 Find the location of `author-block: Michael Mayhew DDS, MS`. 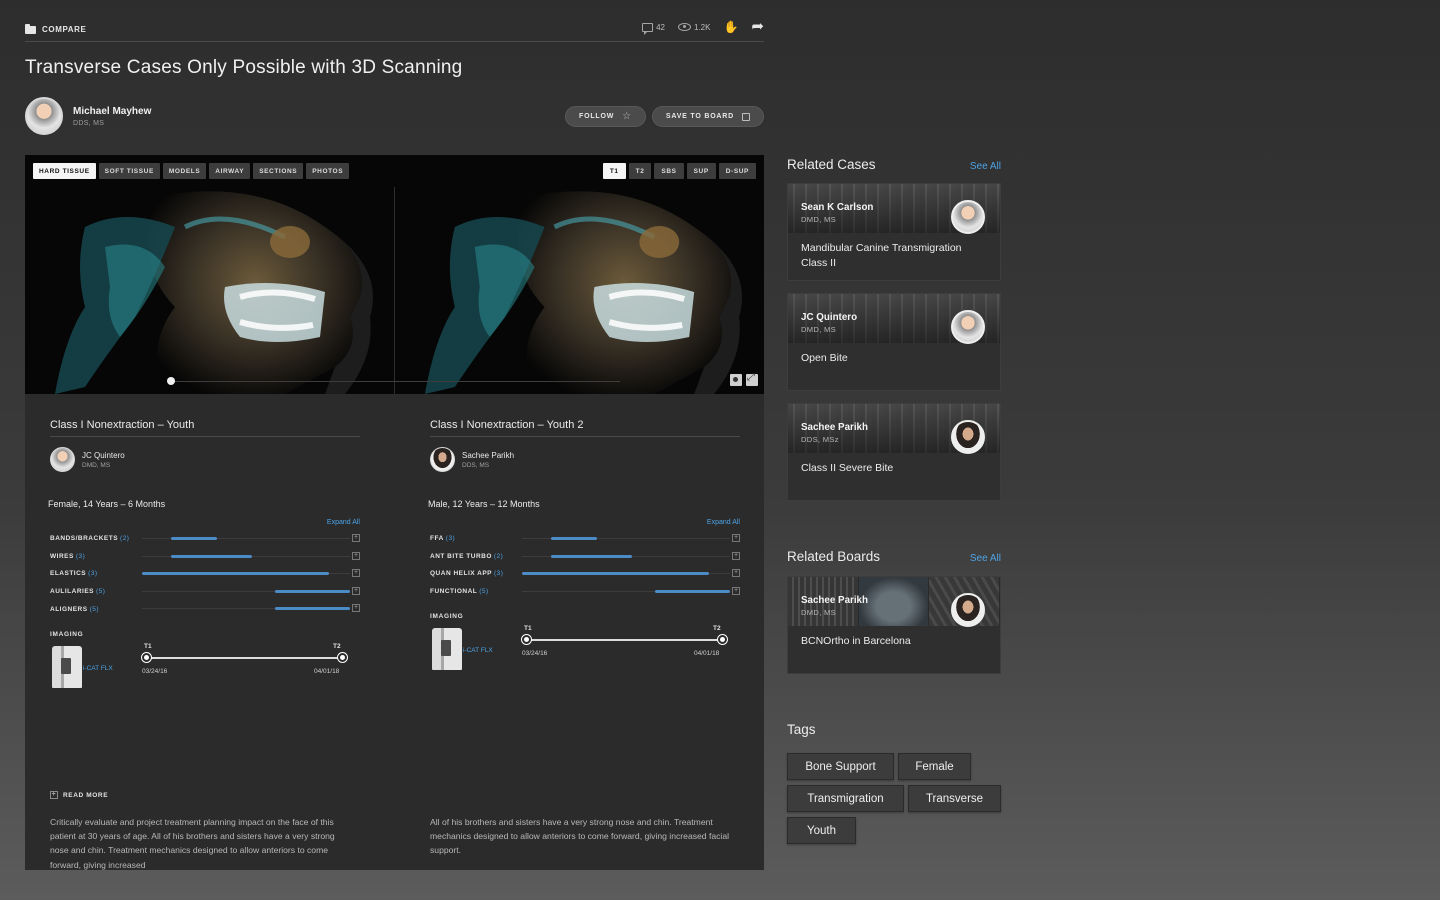

author-block: Michael Mayhew DDS, MS is located at coordinates (88, 116).